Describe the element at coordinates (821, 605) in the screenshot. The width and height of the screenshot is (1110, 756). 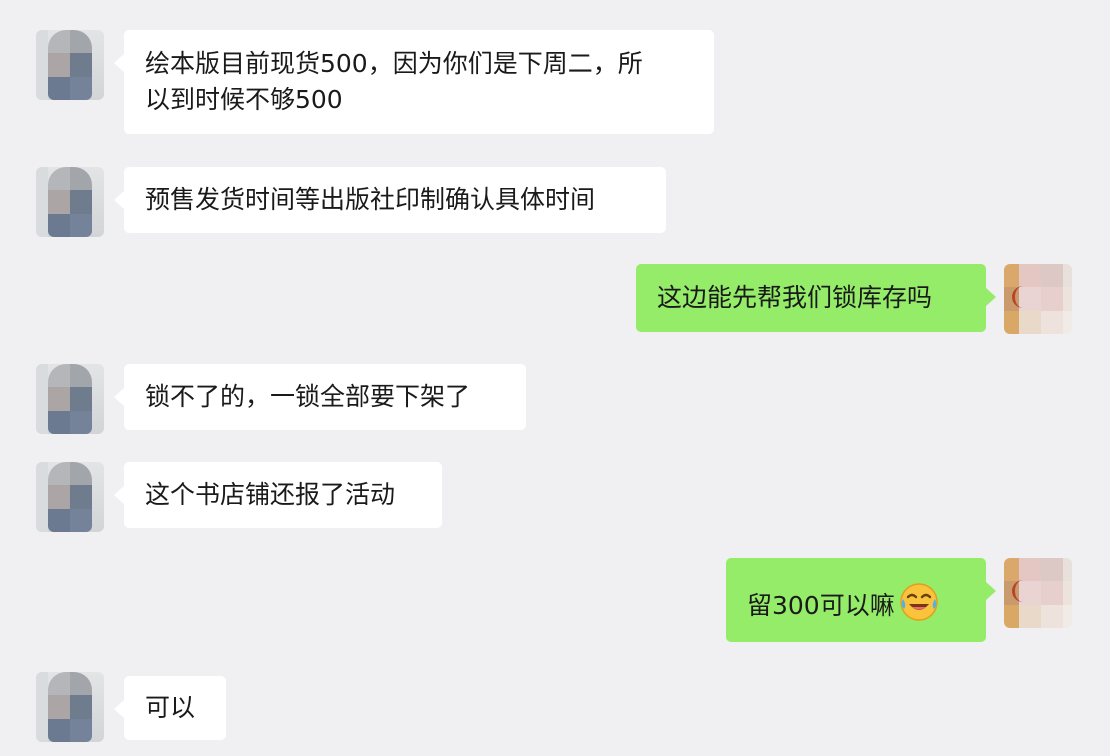
I see `message-text: 留300可以嘛` at that location.